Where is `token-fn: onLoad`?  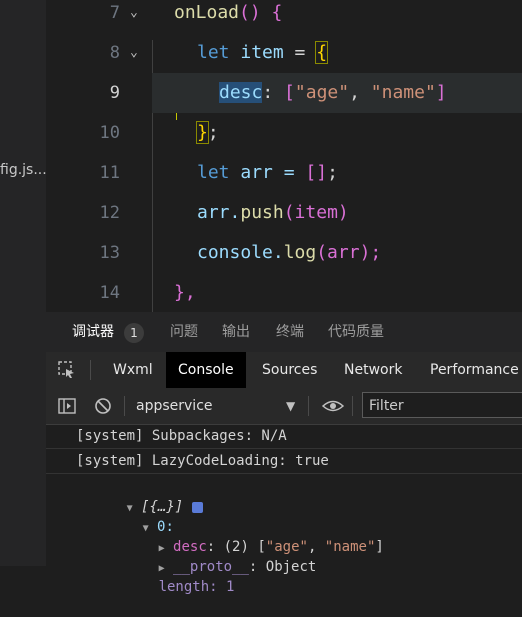
token-fn: onLoad is located at coordinates (207, 12).